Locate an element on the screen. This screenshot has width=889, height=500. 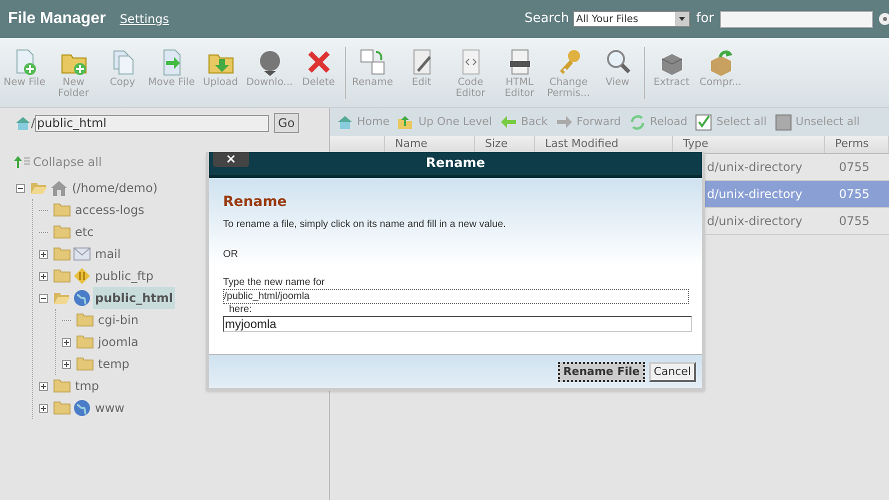
toolbar-button: Upload is located at coordinates (220, 73).